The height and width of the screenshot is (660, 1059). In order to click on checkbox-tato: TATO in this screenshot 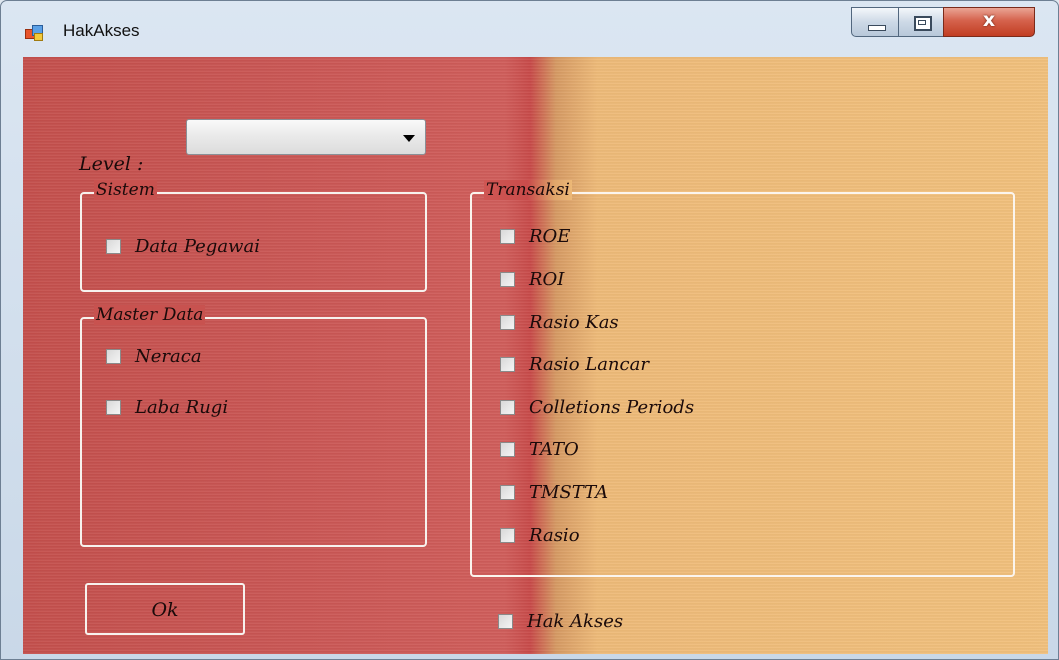, I will do `click(539, 449)`.